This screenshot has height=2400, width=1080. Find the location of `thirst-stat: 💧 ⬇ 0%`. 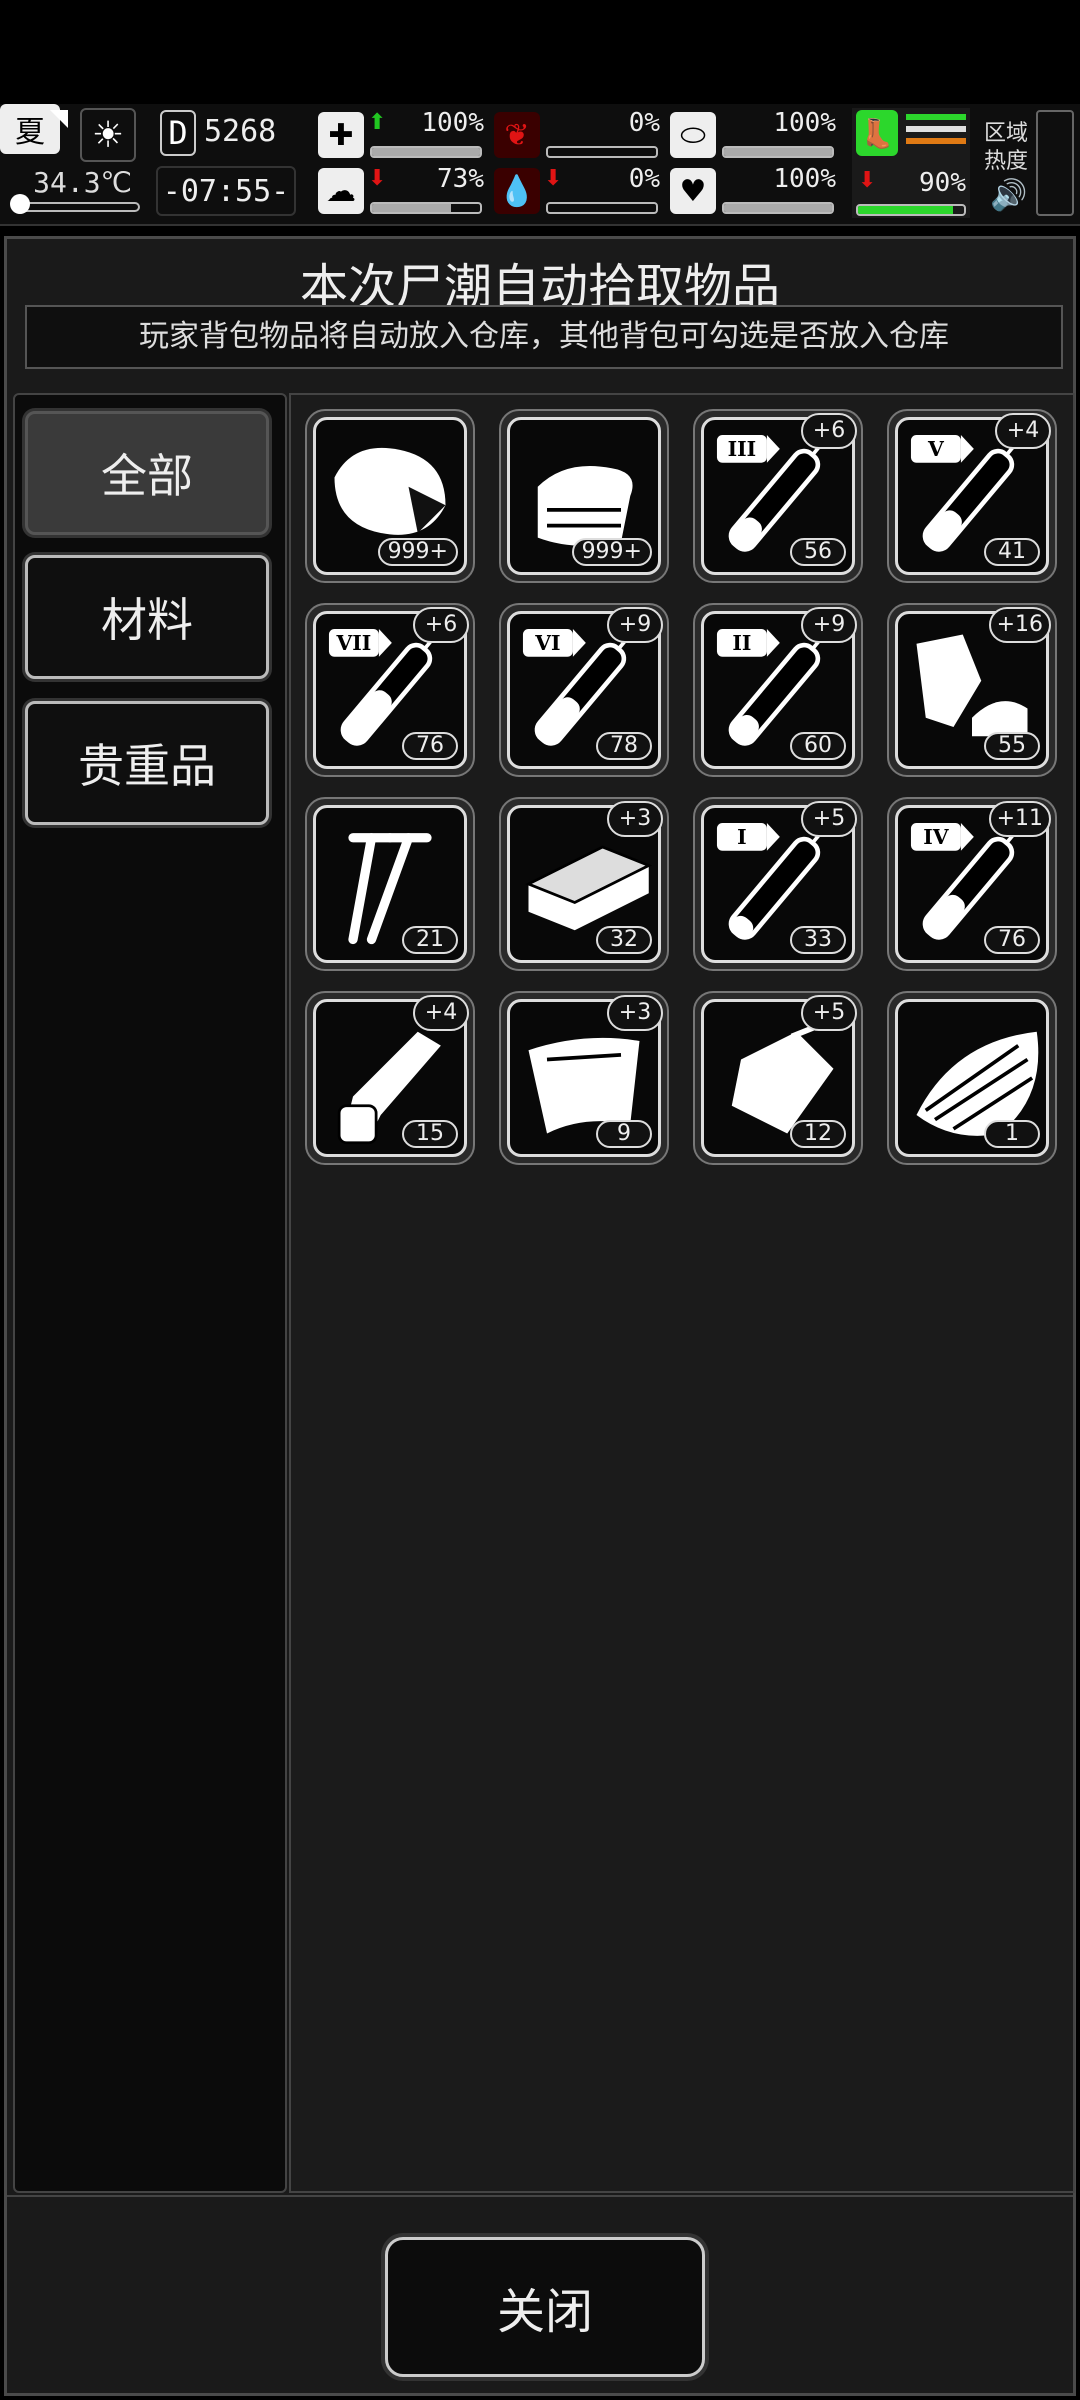

thirst-stat: 💧 ⬇ 0% is located at coordinates (579, 191).